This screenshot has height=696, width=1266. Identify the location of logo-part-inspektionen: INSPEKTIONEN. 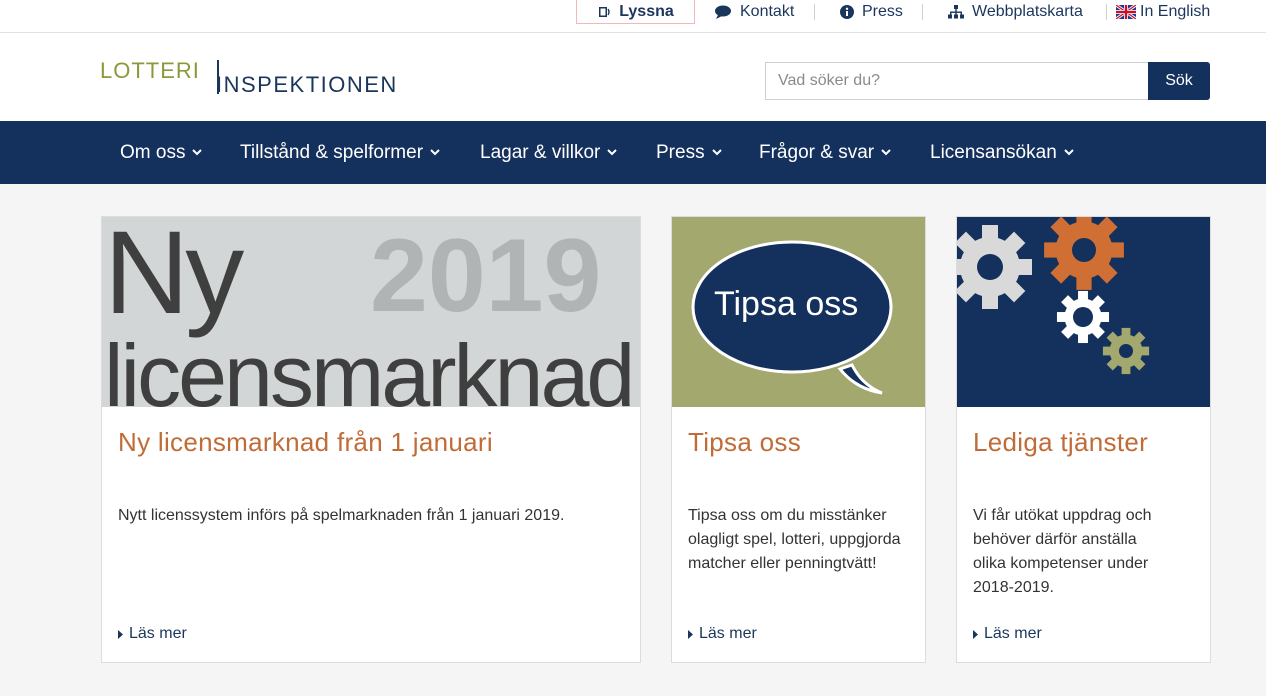
(307, 84).